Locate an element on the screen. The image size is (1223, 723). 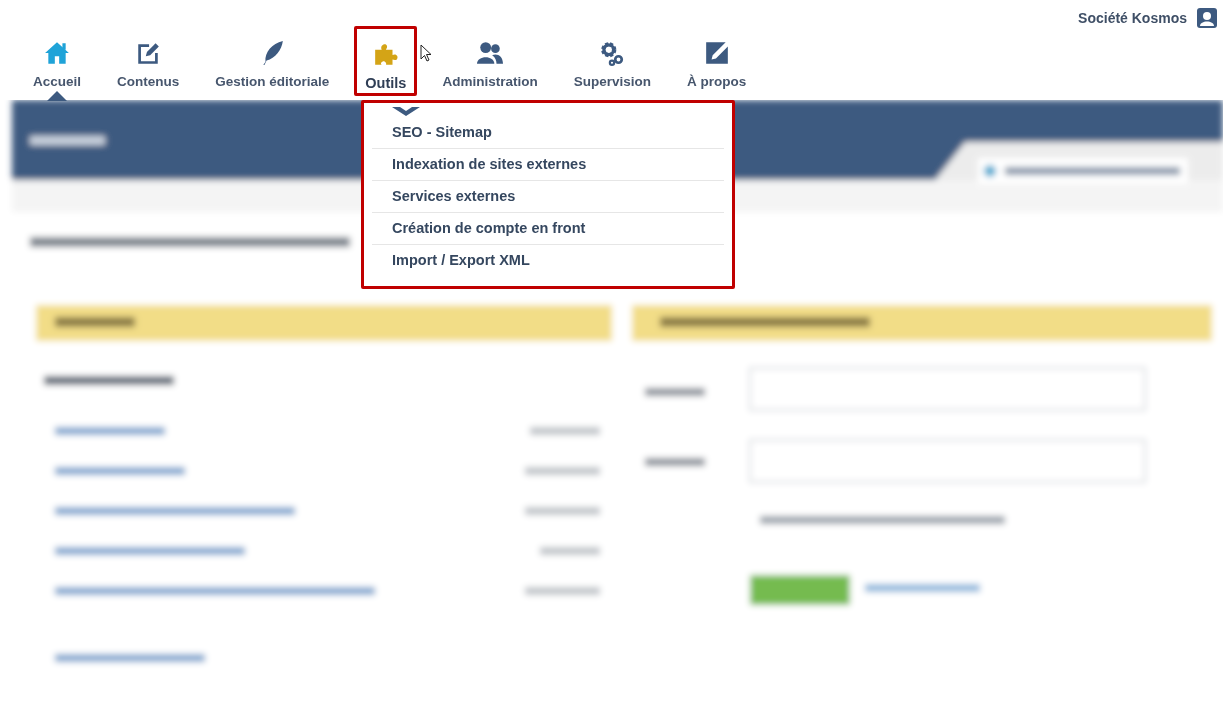
nav-tab: Supervision is located at coordinates (612, 61).